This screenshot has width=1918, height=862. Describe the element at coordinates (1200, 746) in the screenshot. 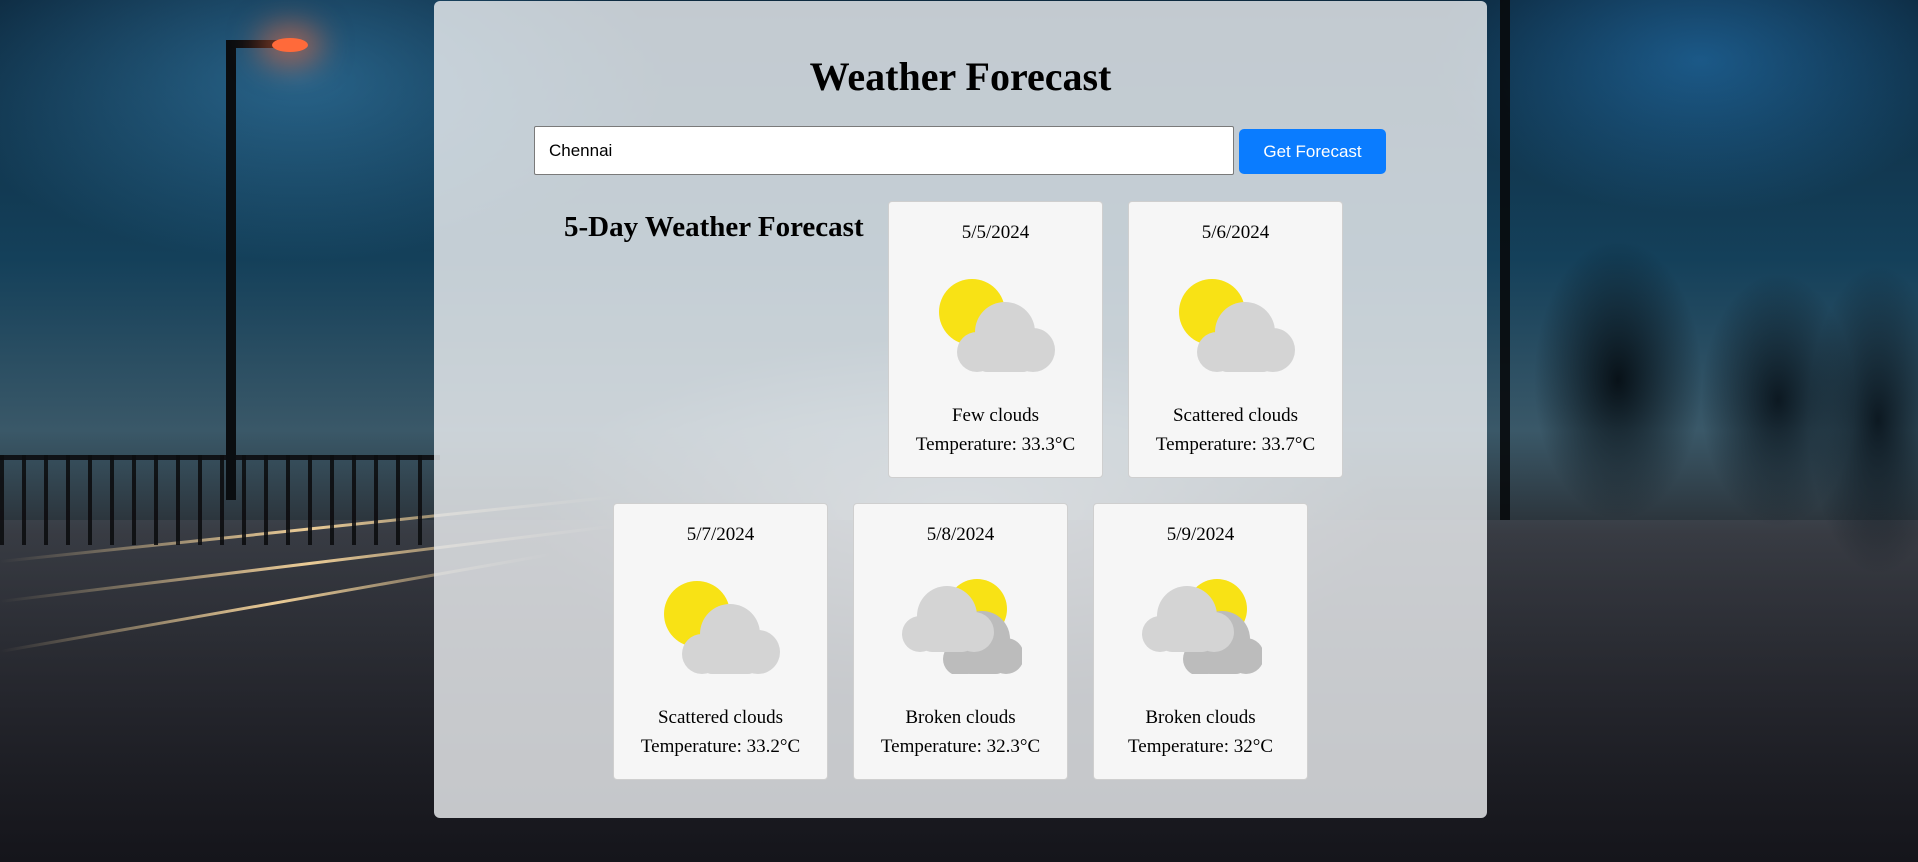

I see `forecast-temperature: Temperature: 32°C` at that location.